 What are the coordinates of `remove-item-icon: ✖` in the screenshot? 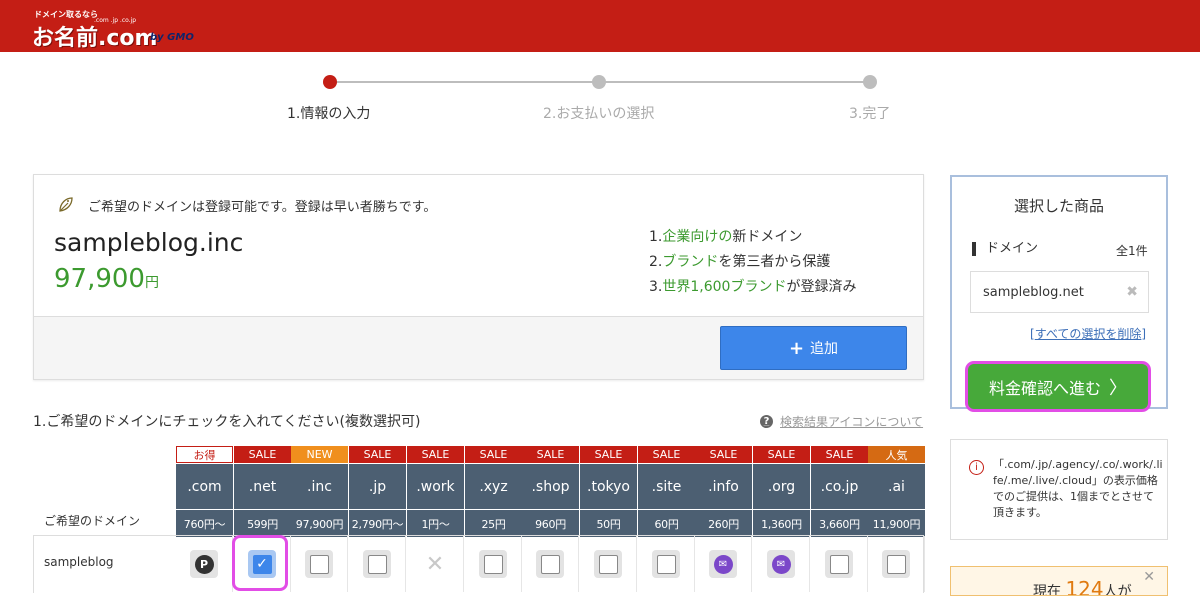 It's located at (1132, 292).